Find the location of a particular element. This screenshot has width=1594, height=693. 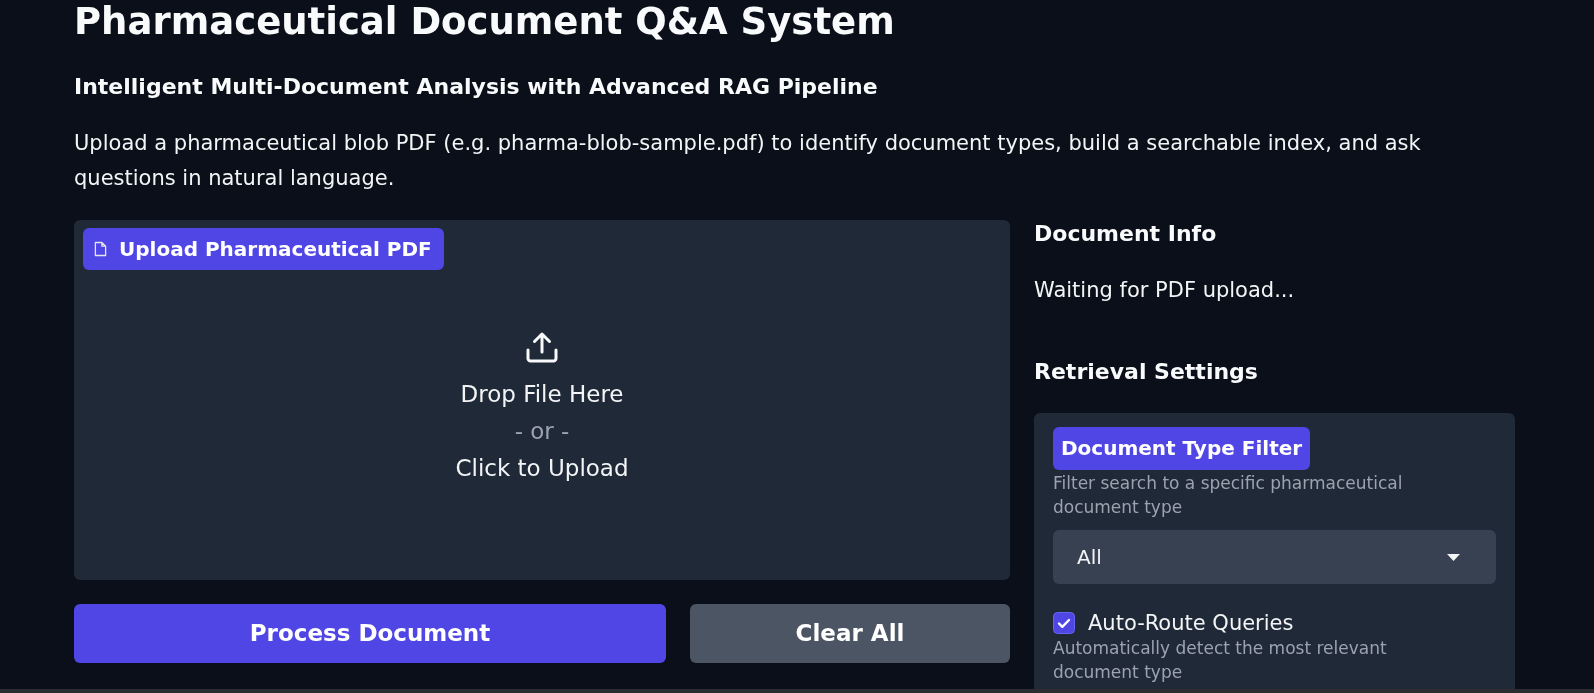

checkbox-label: Auto-Route Queries is located at coordinates (1191, 623).